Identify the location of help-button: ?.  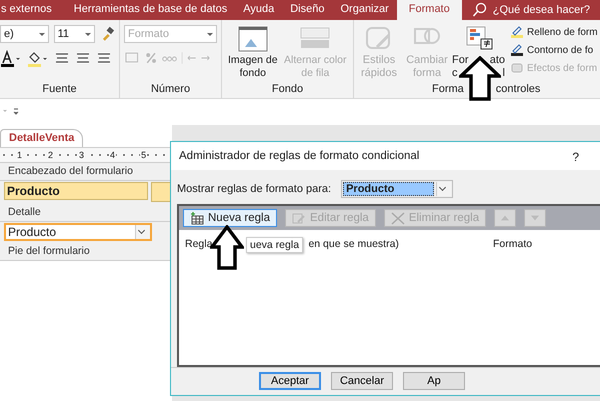
(575, 157).